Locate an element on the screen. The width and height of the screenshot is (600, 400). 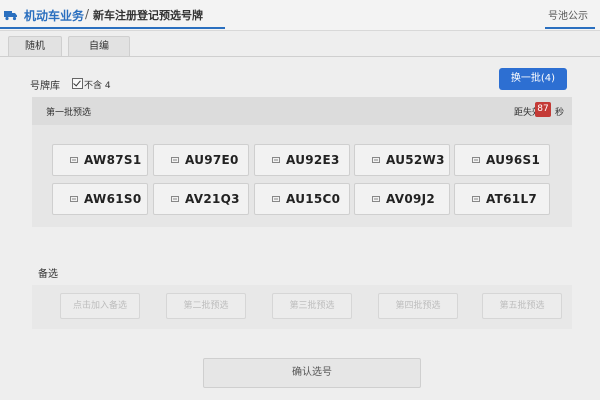
exclude-four-checkbox is located at coordinates (77, 83).